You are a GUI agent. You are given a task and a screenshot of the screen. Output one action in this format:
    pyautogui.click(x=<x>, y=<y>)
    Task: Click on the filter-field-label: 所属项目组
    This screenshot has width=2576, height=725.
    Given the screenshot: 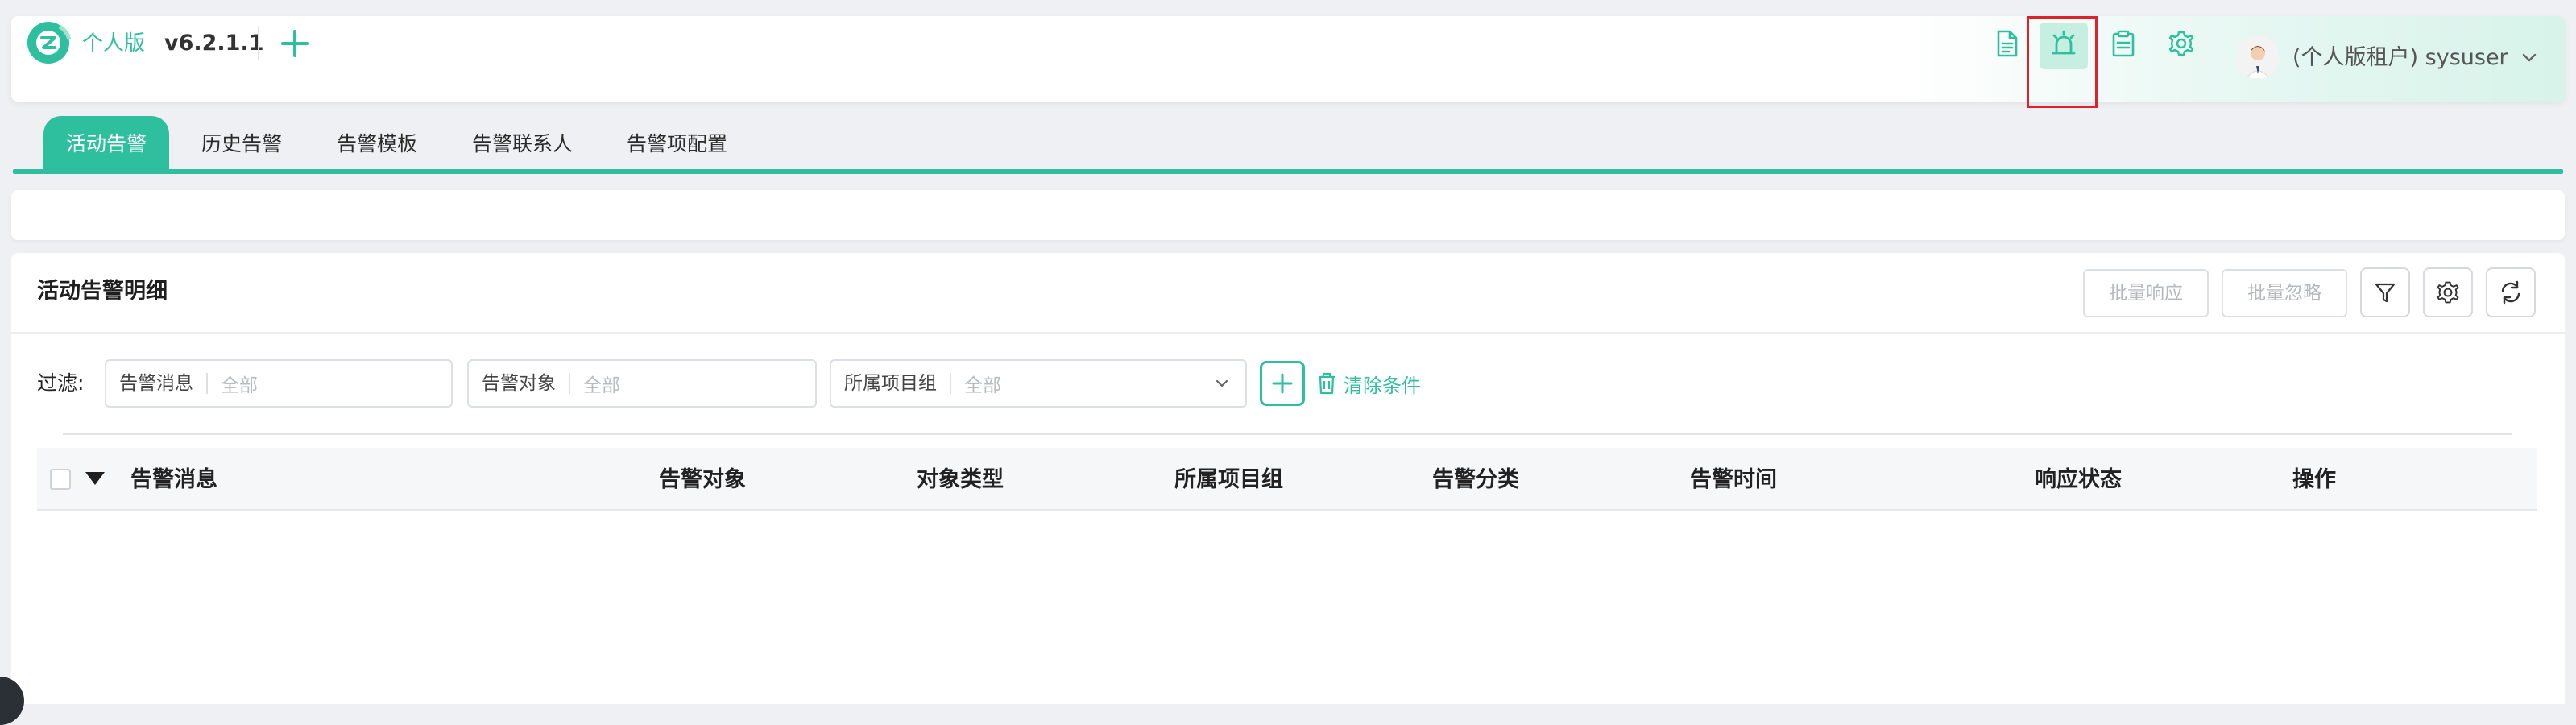 What is the action you would take?
    pyautogui.click(x=891, y=383)
    